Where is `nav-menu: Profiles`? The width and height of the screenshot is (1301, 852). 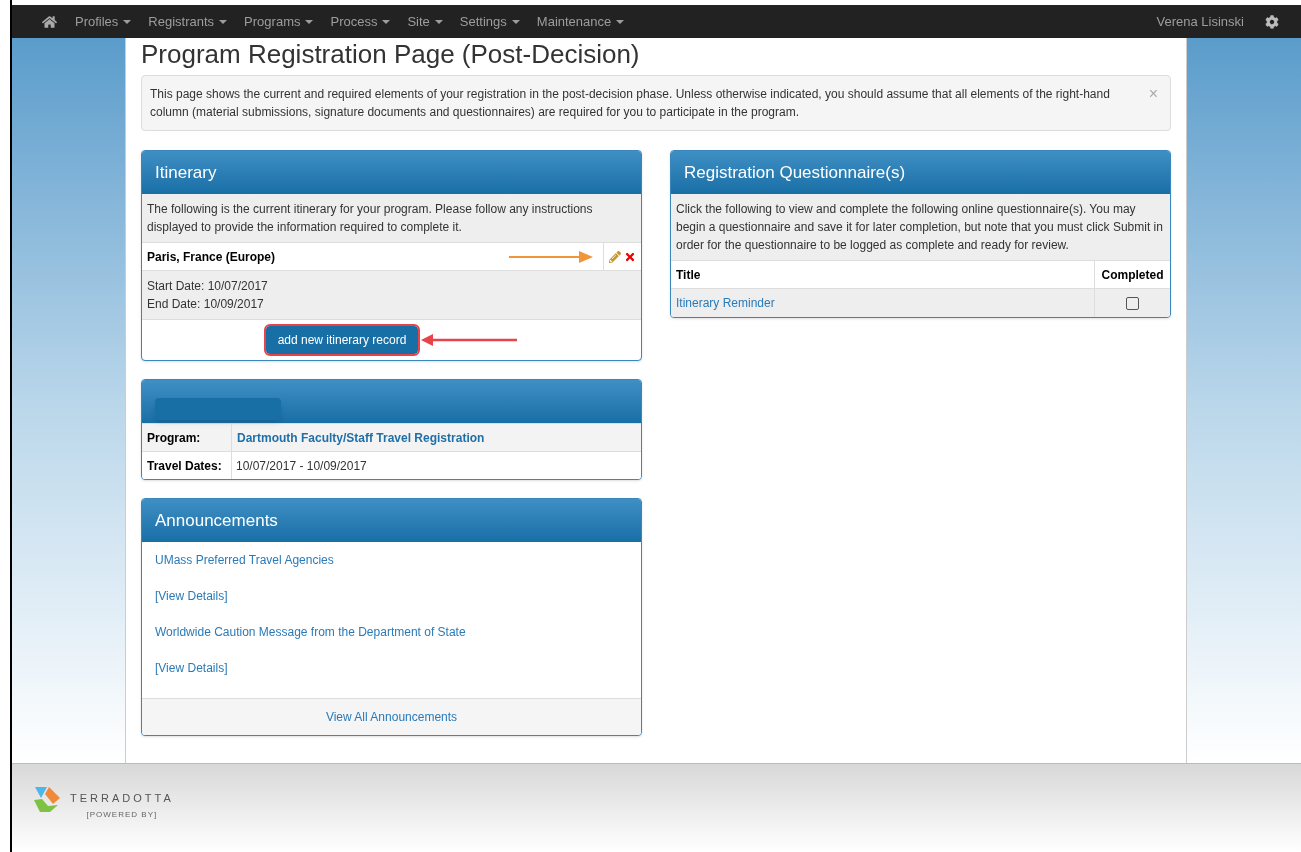
nav-menu: Profiles is located at coordinates (103, 21).